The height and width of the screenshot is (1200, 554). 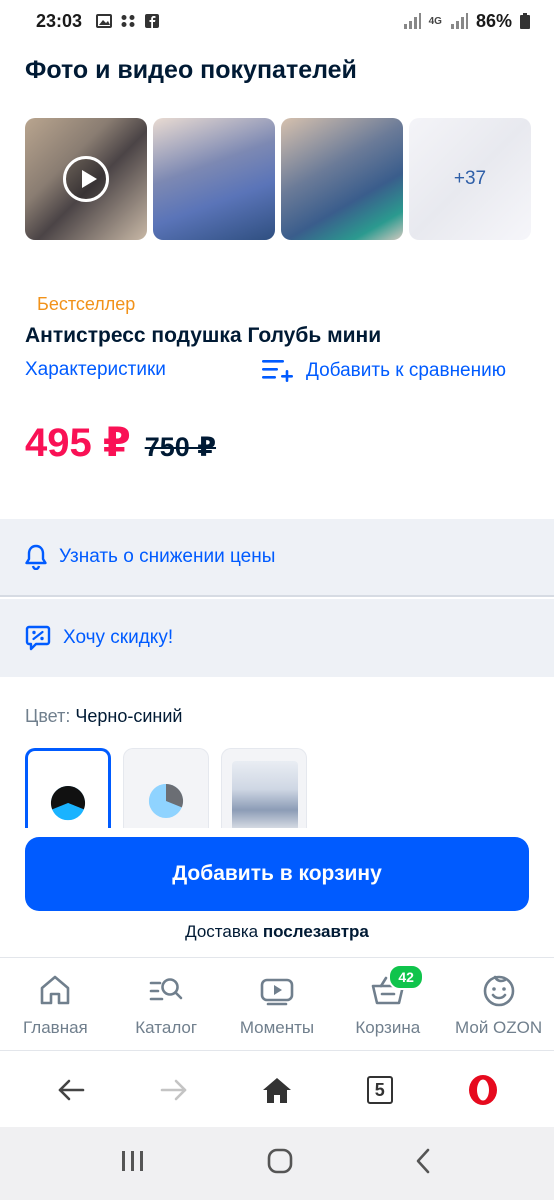 I want to click on delivery-prefix: Доставка, so click(x=222, y=931).